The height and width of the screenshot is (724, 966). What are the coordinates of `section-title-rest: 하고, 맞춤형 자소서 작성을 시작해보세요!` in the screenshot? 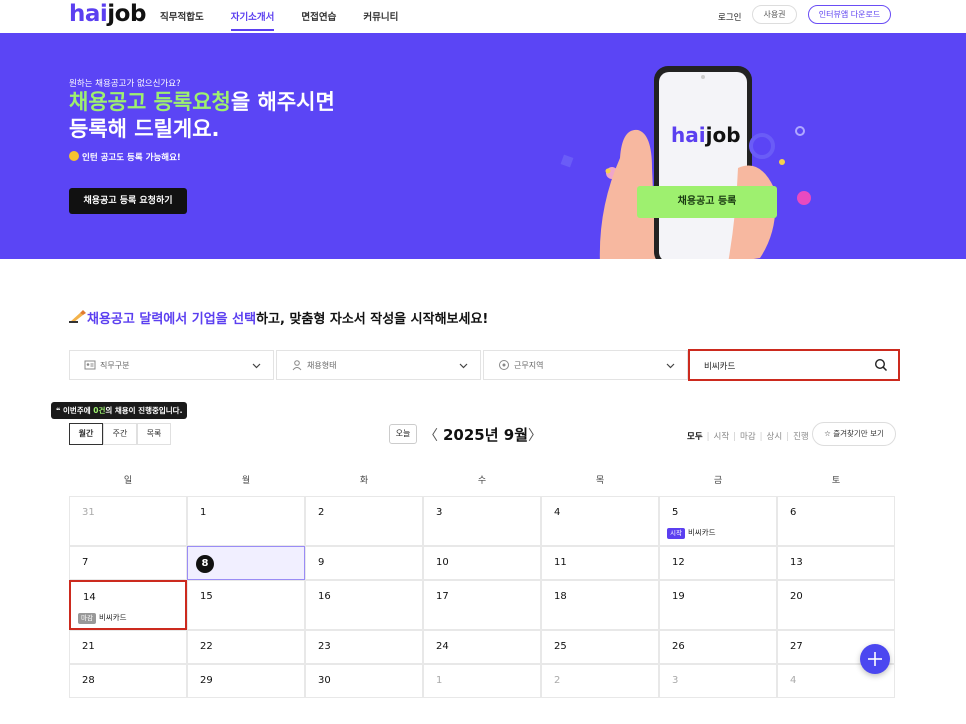 It's located at (372, 319).